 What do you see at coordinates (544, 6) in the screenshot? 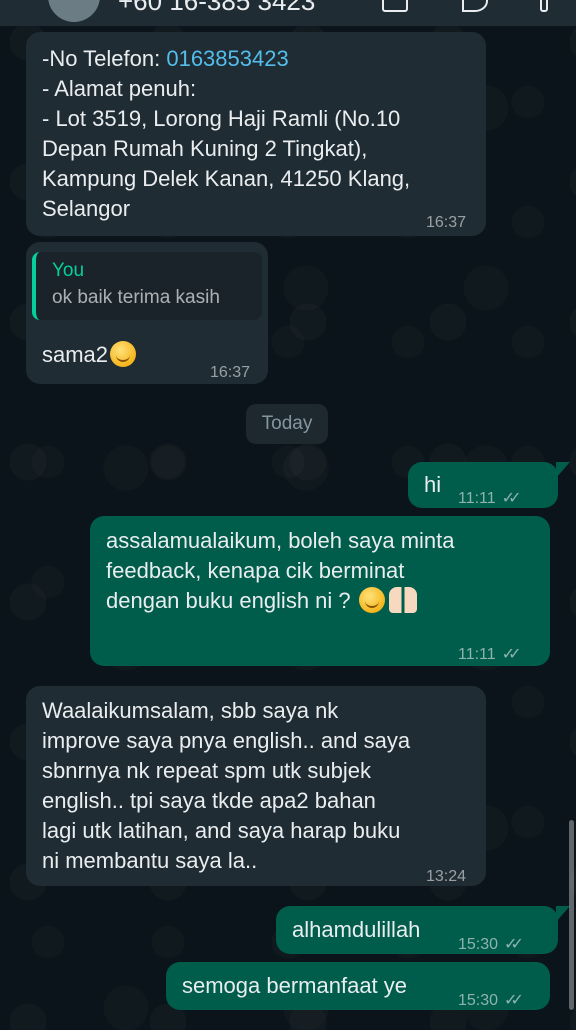
I see `menu-icon` at bounding box center [544, 6].